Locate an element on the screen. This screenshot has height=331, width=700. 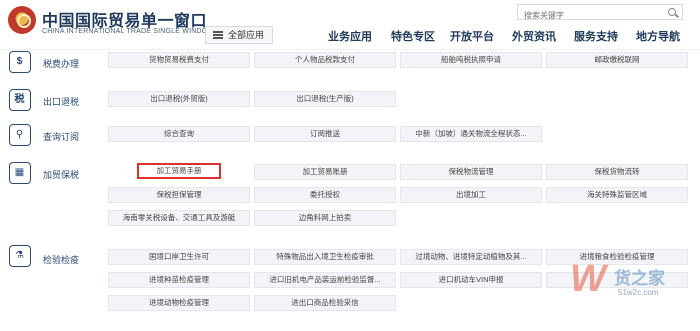
app-commodity-inspection-adoption: 进出口商品检验采信 is located at coordinates (325, 303).